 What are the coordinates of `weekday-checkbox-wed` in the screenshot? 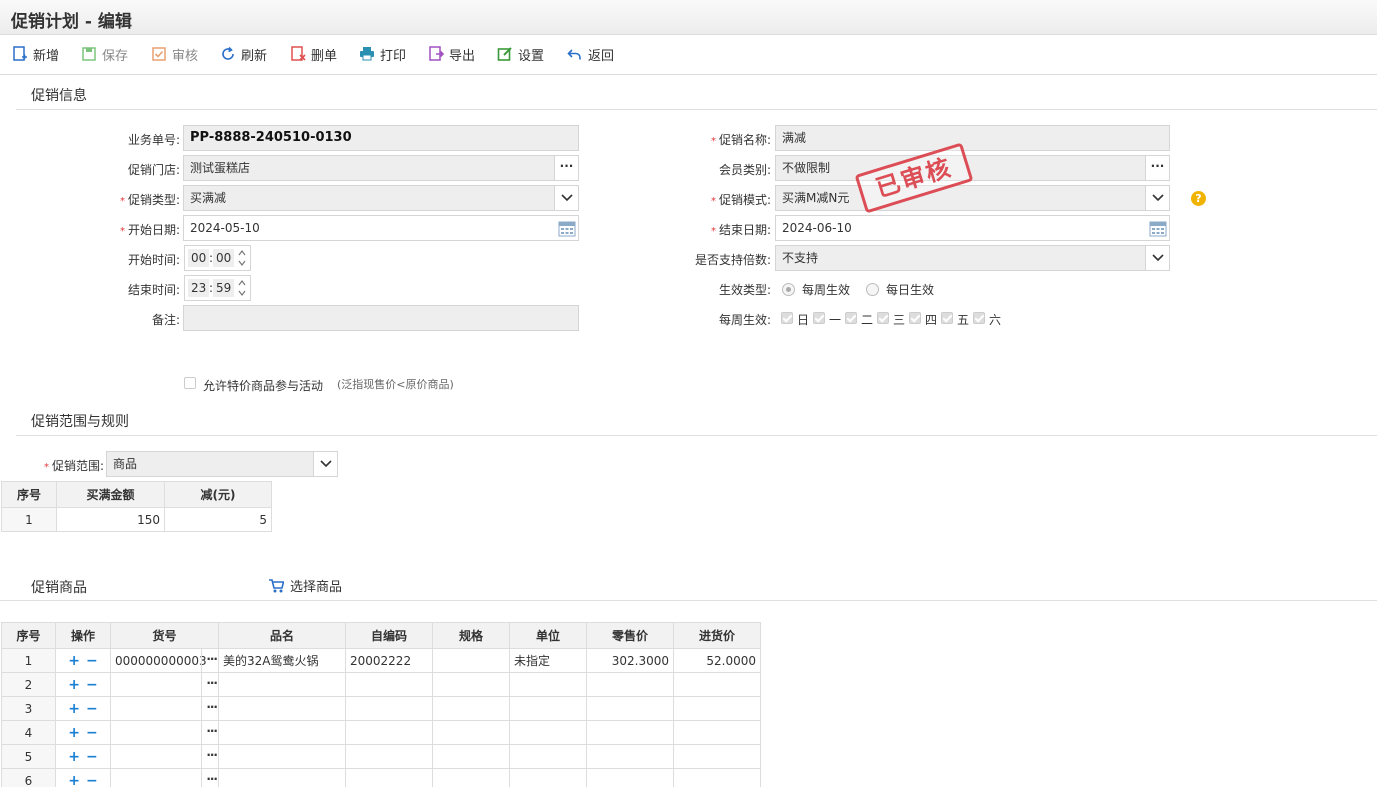 It's located at (883, 318).